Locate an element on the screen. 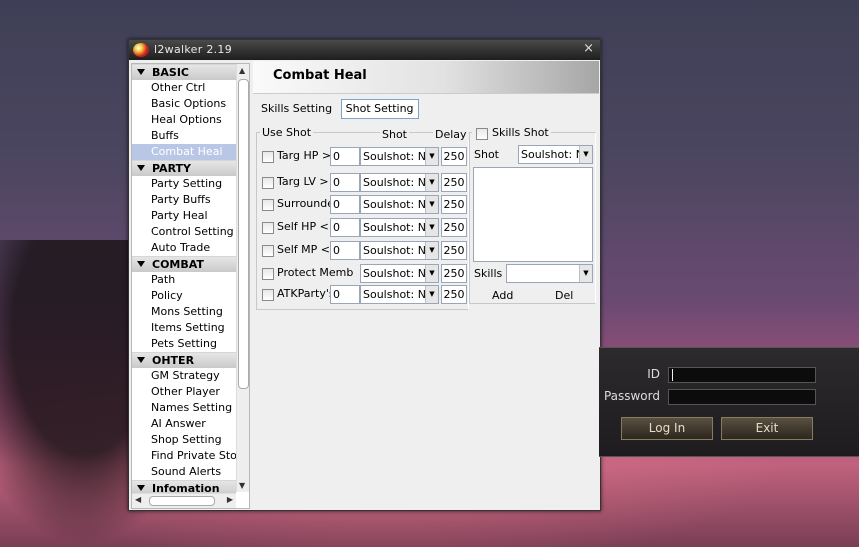 Image resolution: width=859 pixels, height=547 pixels. self-mp-value-input: 0 is located at coordinates (345, 250).